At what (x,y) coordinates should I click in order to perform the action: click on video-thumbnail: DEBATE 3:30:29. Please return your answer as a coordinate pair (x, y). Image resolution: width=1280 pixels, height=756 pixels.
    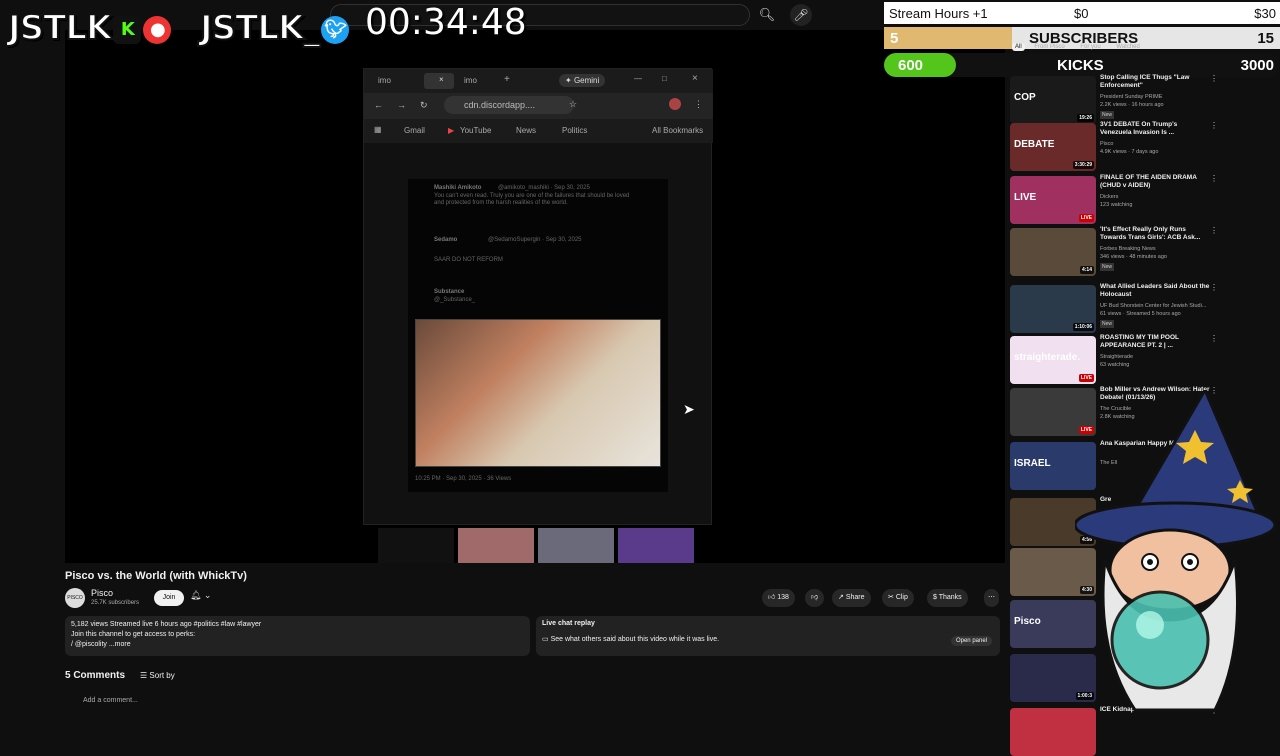
    Looking at the image, I should click on (1053, 147).